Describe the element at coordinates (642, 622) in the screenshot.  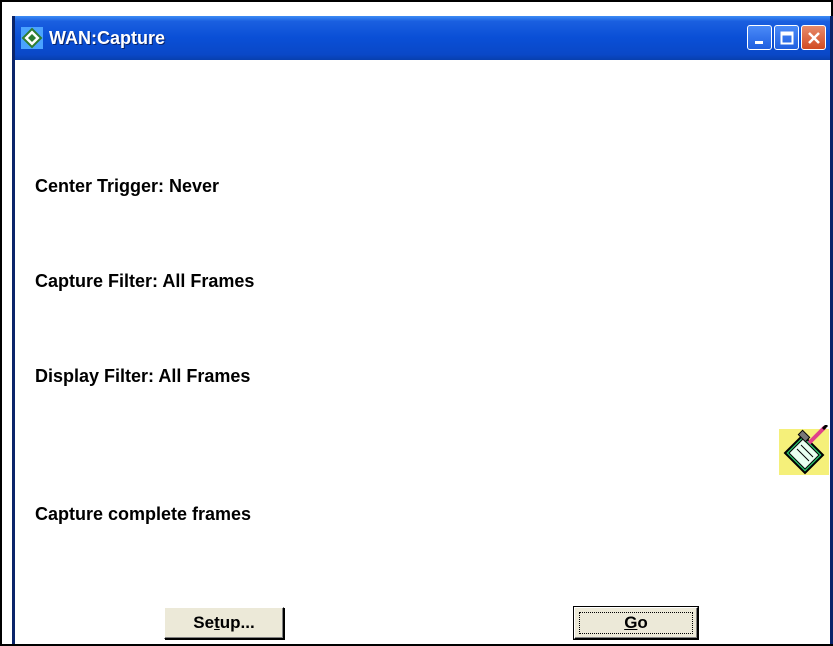
I see `go-label-suffix: o` at that location.